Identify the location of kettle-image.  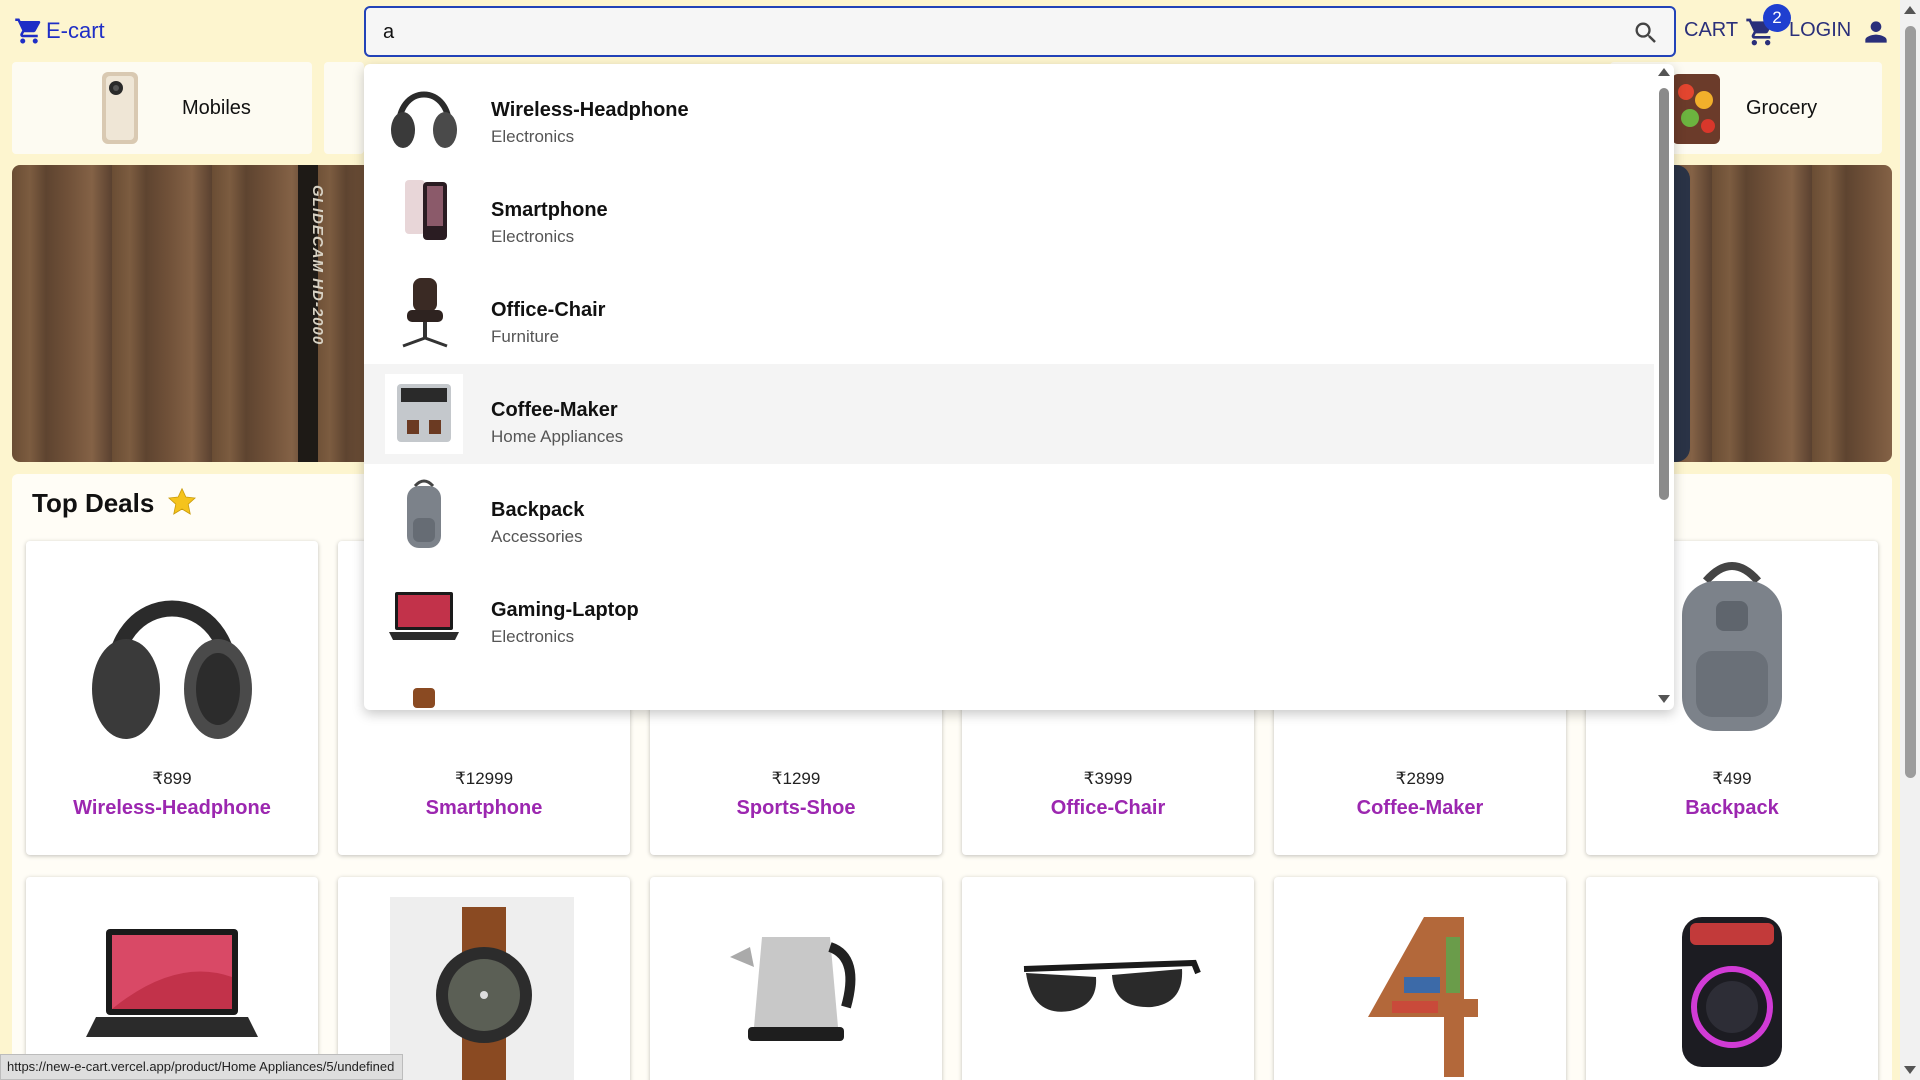
(793, 989).